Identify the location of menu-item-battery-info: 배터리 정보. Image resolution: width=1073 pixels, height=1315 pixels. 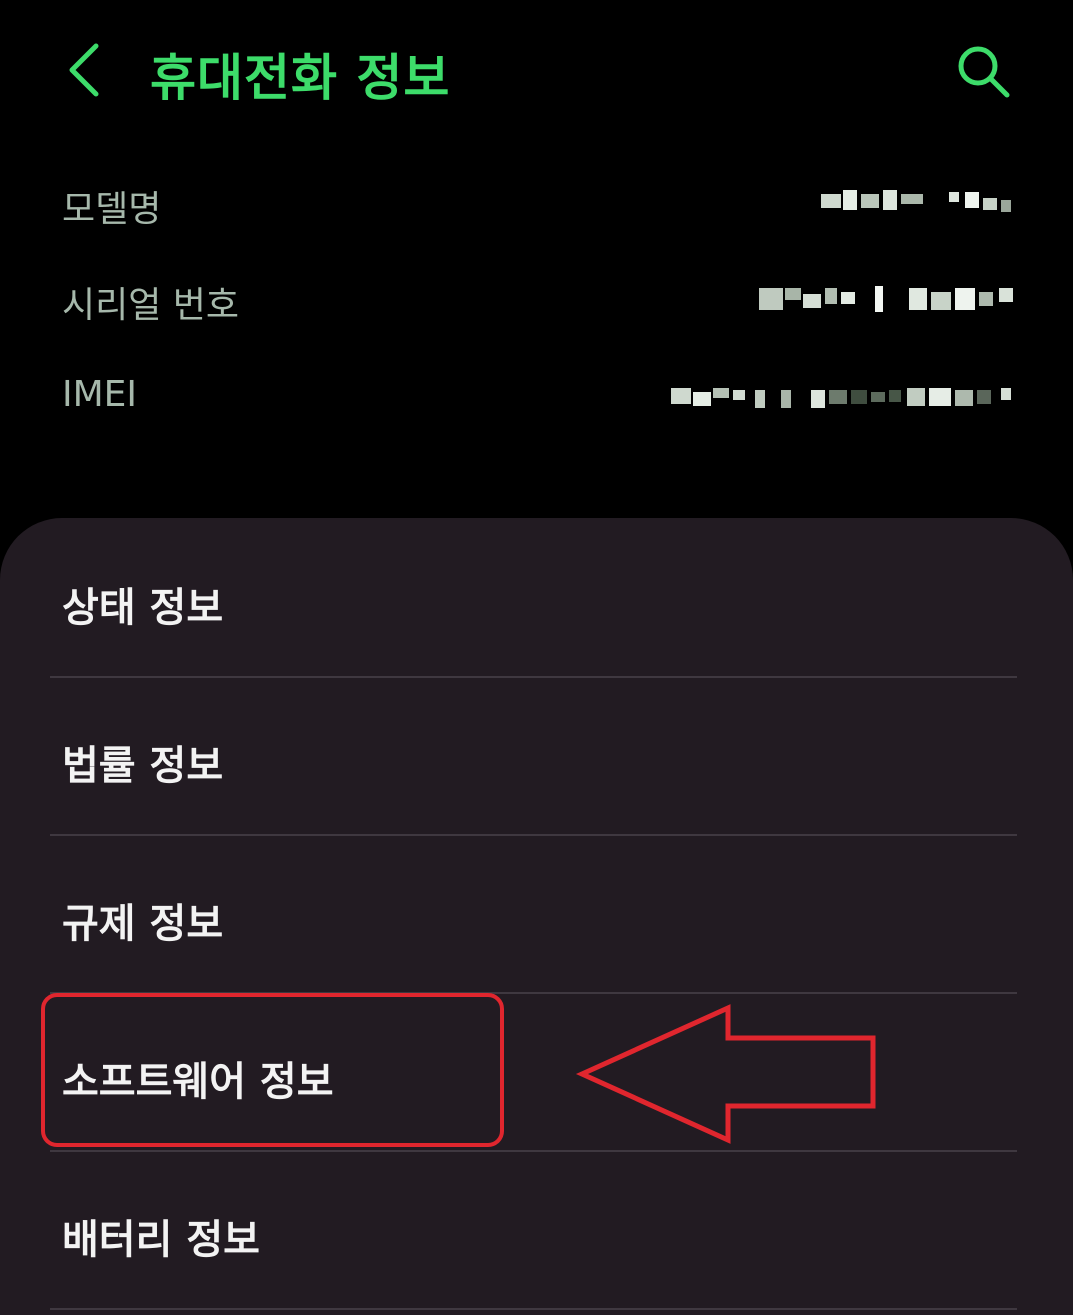
(536, 1231).